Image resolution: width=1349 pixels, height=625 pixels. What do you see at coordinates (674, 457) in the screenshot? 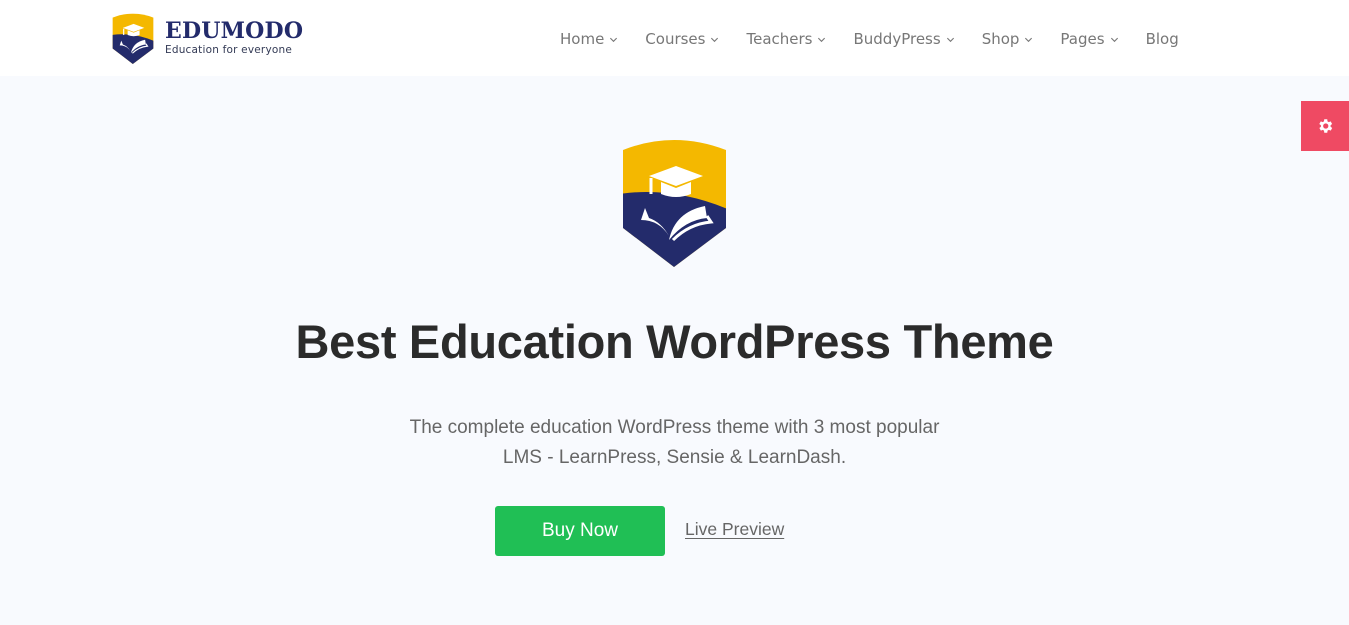
I see `hero-subtitle-line-2: LMS - LearnPress, Sensie & LearnDash.` at bounding box center [674, 457].